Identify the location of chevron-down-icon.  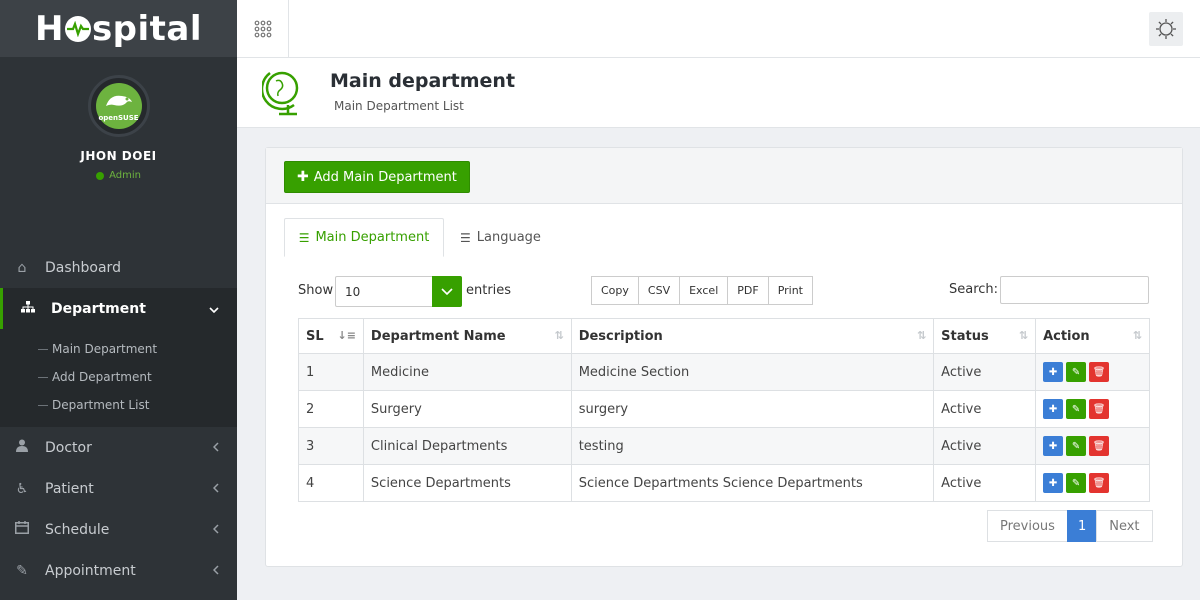
(447, 291).